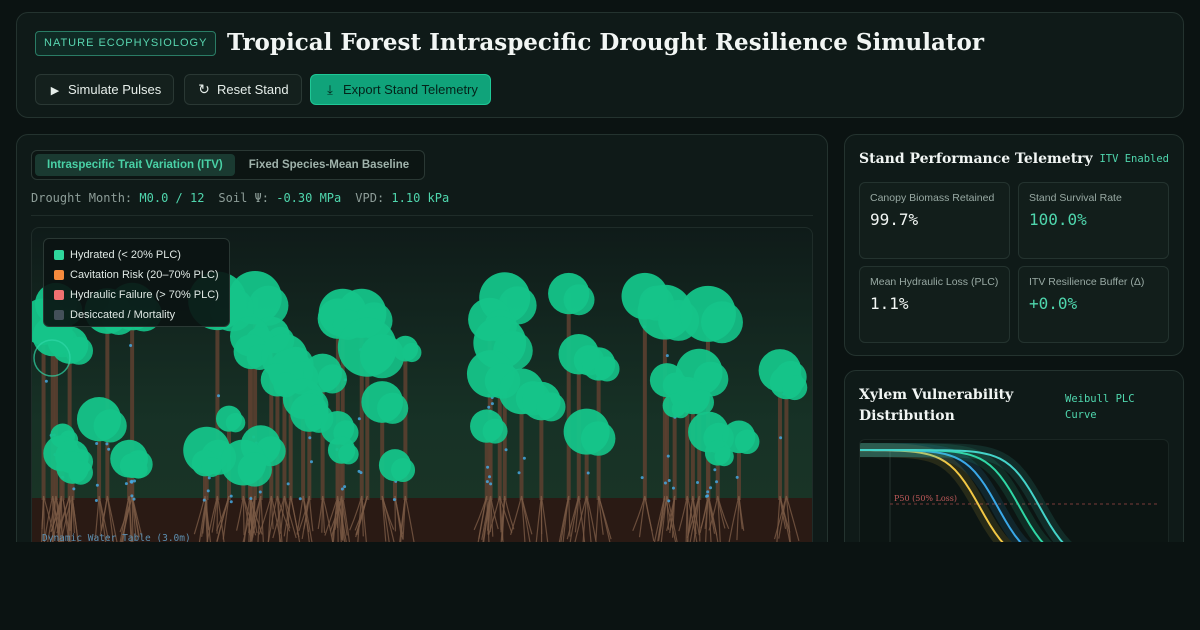 This screenshot has width=1200, height=630. What do you see at coordinates (1010, 492) in the screenshot?
I see `plc-curve-svg: P50 (50% Loss)` at bounding box center [1010, 492].